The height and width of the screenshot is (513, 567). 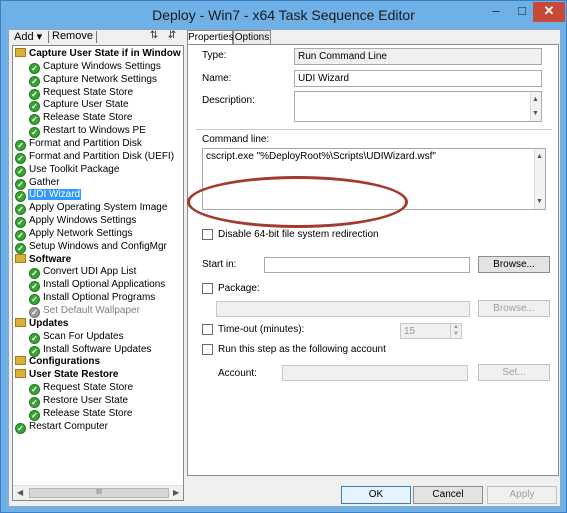 What do you see at coordinates (68, 426) in the screenshot?
I see `tree-item-label: Restart Computer` at bounding box center [68, 426].